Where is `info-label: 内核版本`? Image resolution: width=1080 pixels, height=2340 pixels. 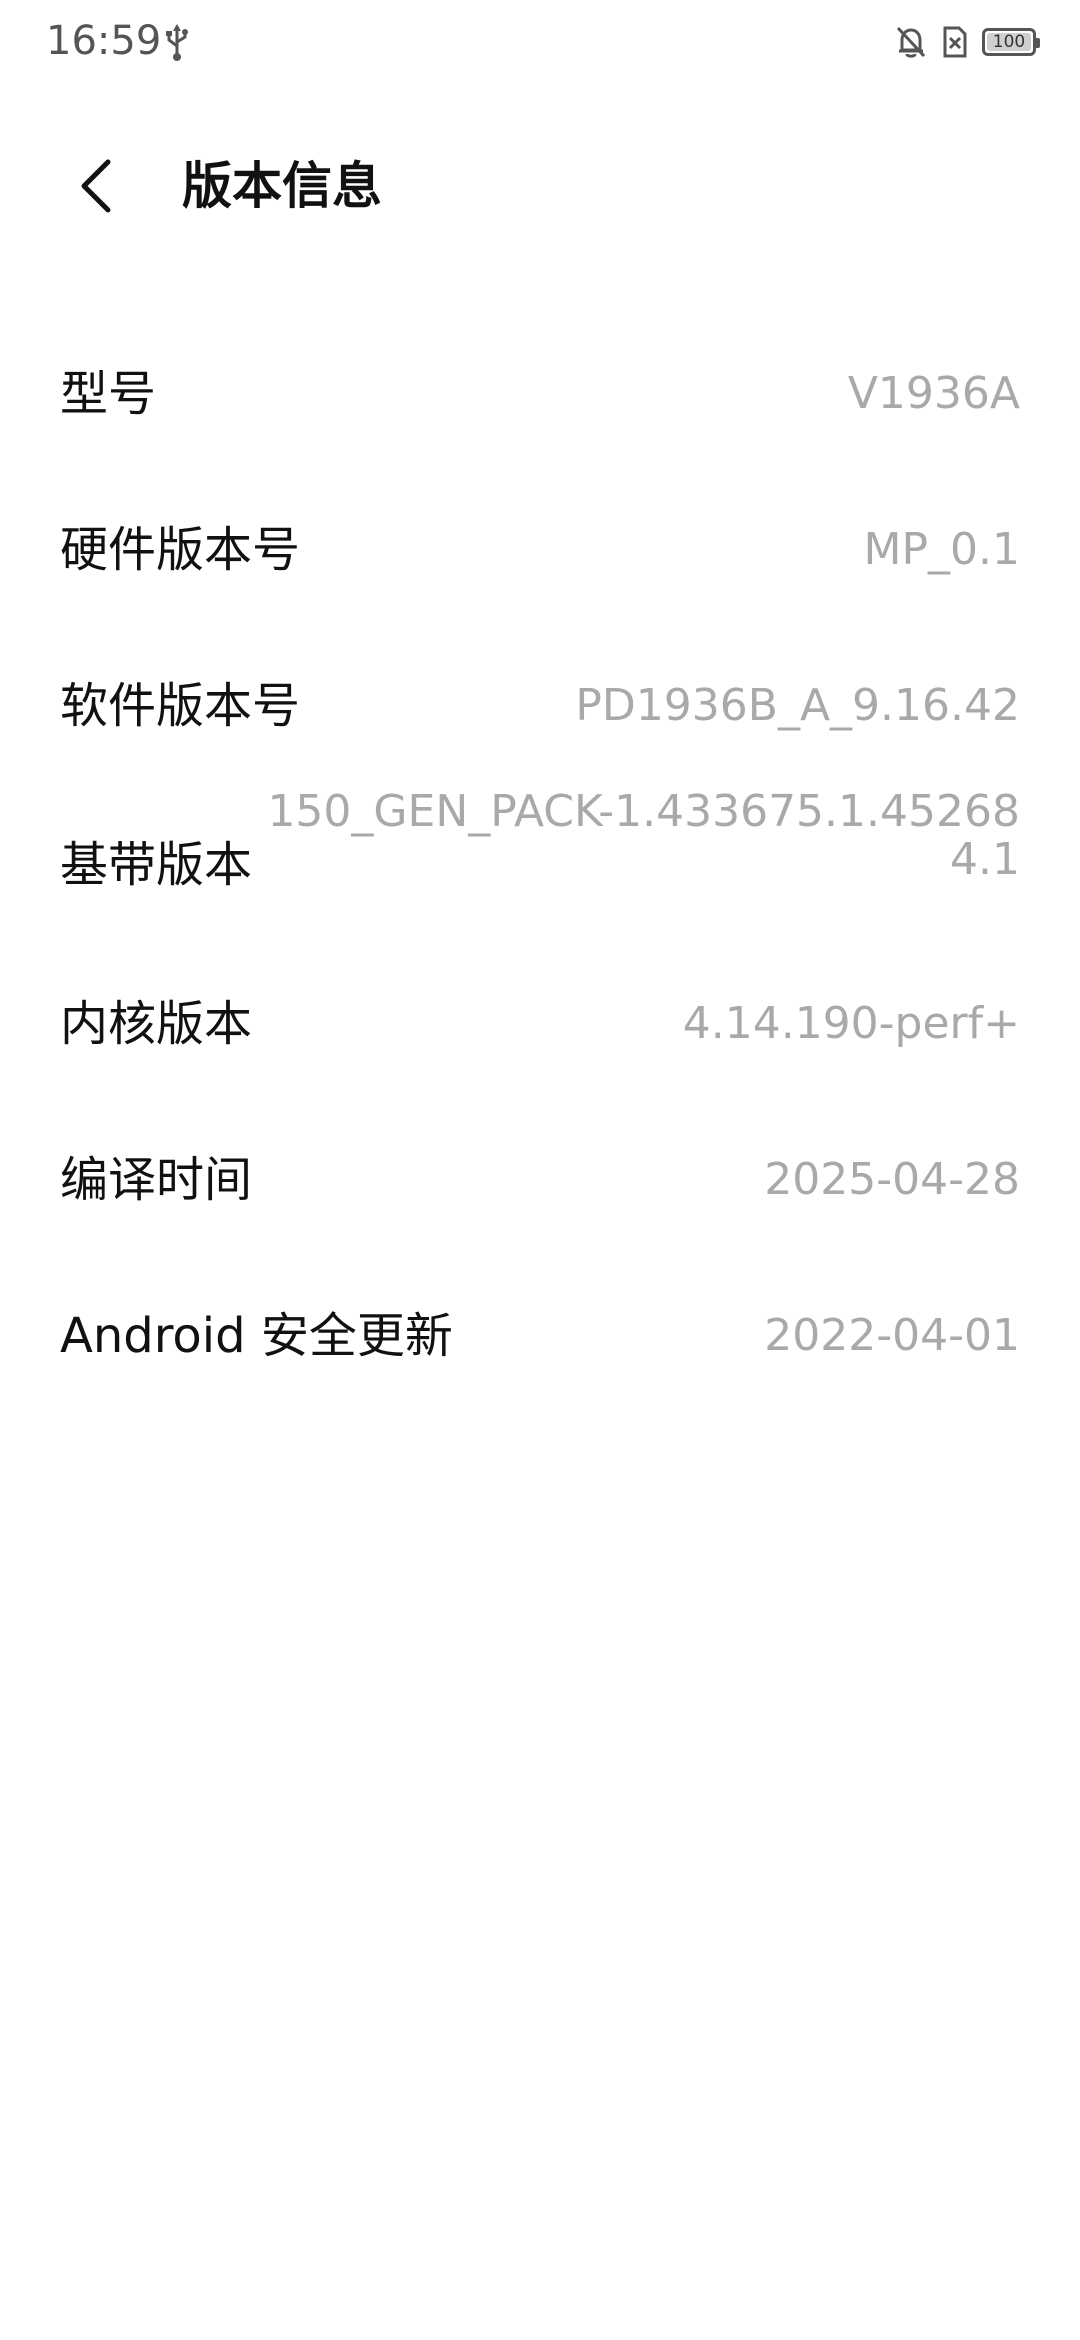
info-label: 内核版本 is located at coordinates (156, 1024).